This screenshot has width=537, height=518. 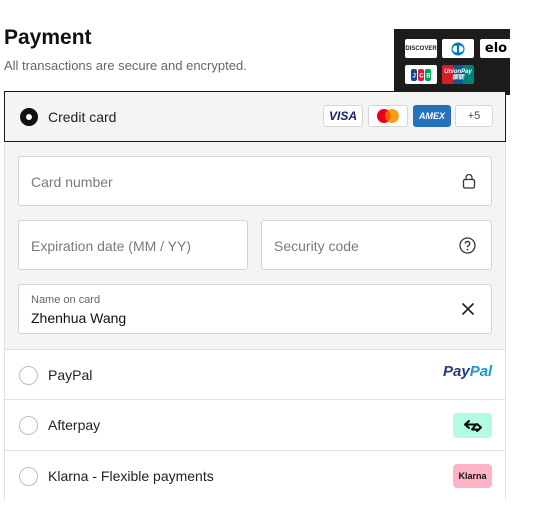 I want to click on visa-logo: VISA, so click(x=343, y=116).